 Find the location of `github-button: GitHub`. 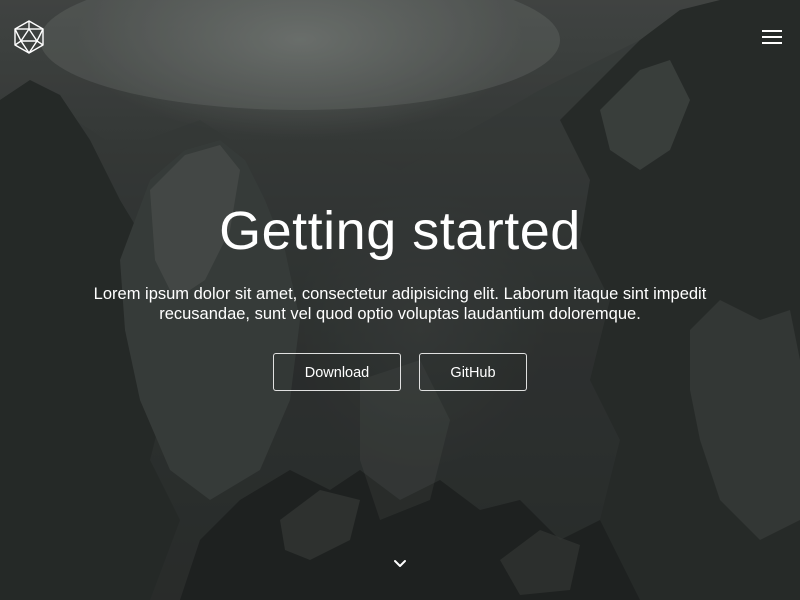

github-button: GitHub is located at coordinates (473, 372).